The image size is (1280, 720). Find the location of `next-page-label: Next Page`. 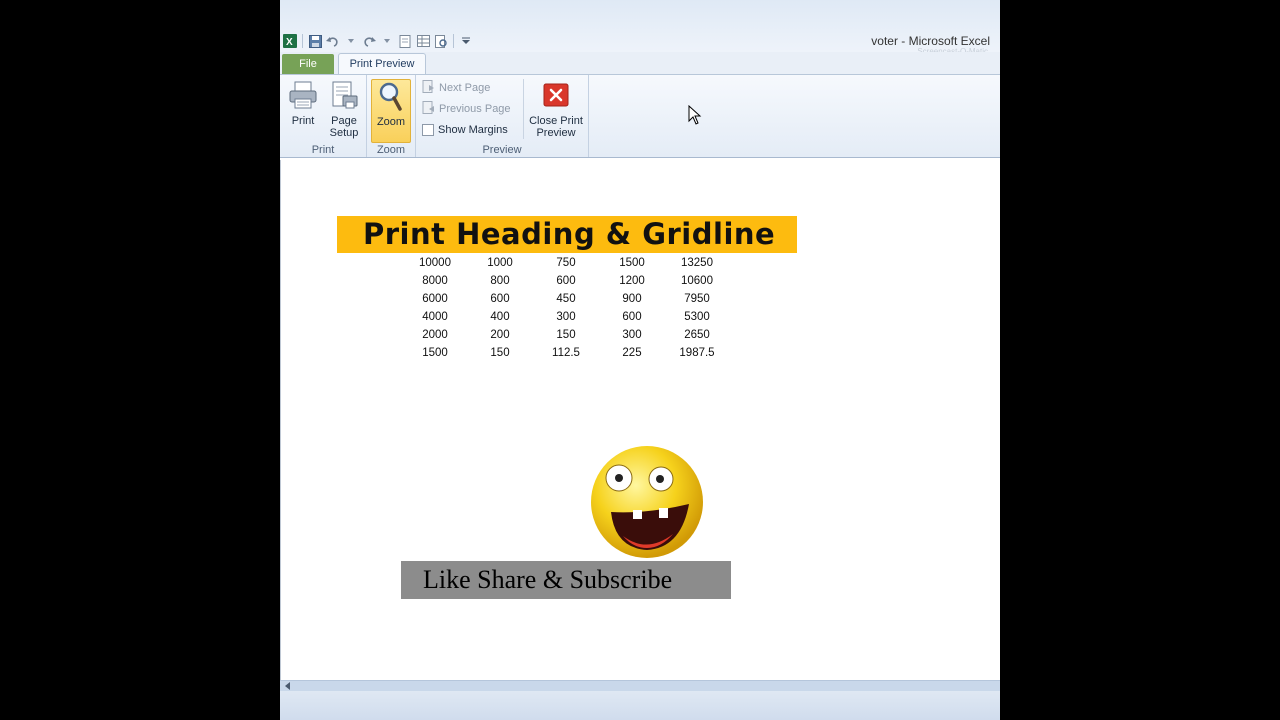

next-page-label: Next Page is located at coordinates (465, 88).